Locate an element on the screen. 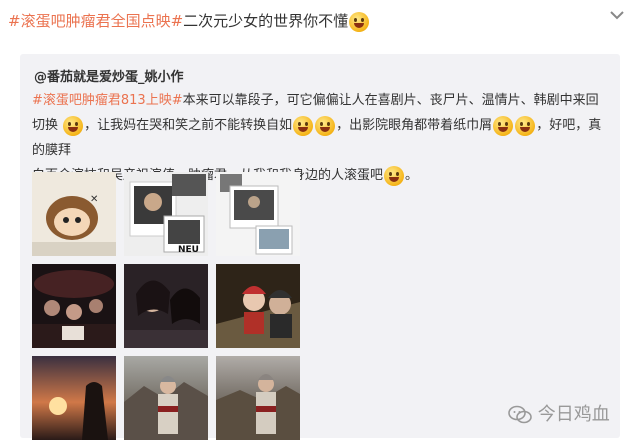 Image resolution: width=640 pixels, height=444 pixels. wechat-icon is located at coordinates (520, 414).